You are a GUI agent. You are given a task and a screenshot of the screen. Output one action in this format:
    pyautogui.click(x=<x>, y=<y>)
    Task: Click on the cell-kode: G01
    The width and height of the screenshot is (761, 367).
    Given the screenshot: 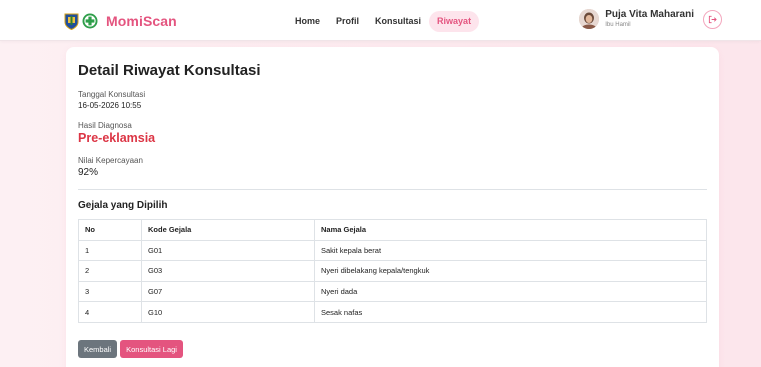 What is the action you would take?
    pyautogui.click(x=228, y=250)
    